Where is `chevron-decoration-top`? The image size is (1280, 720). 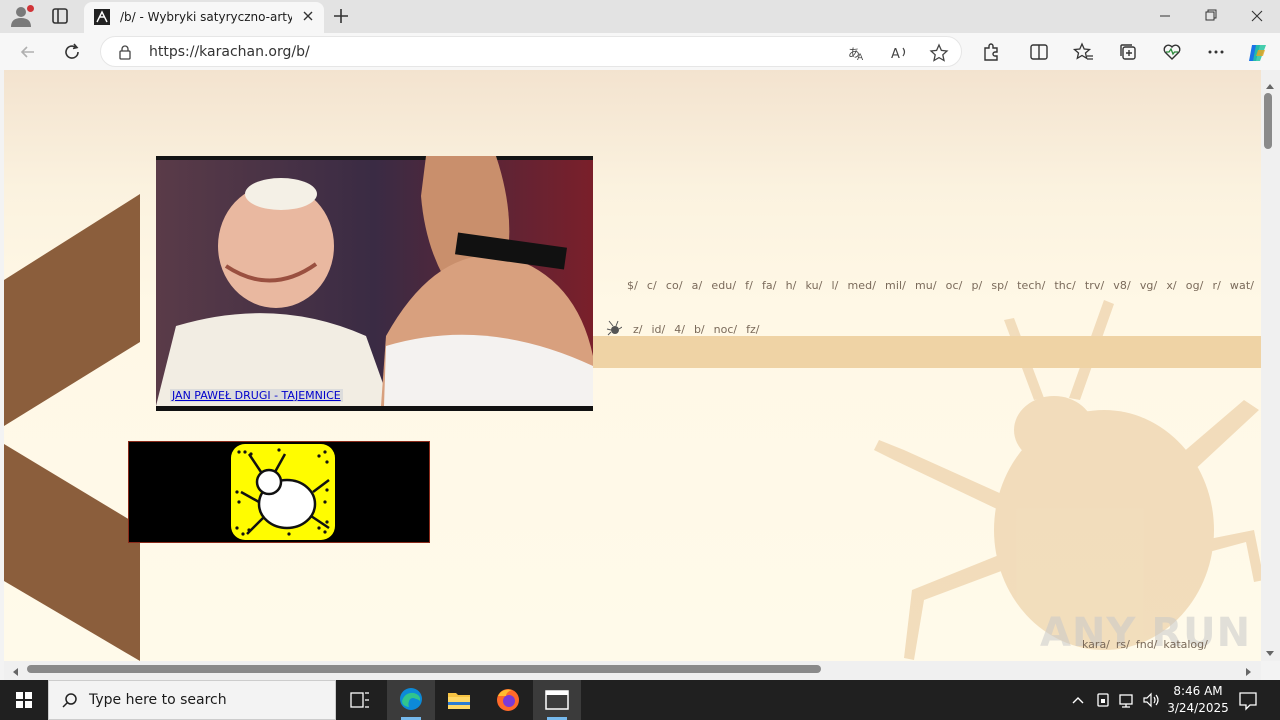 chevron-decoration-top is located at coordinates (72, 310).